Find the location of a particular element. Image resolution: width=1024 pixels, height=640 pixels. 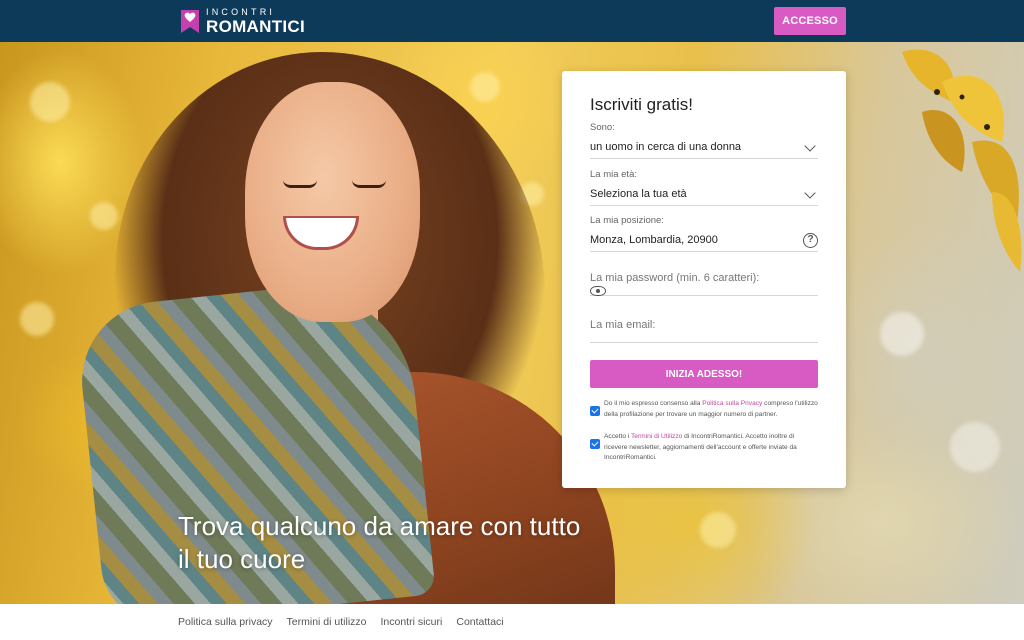

email-placeholder: La mia email: is located at coordinates (623, 325).